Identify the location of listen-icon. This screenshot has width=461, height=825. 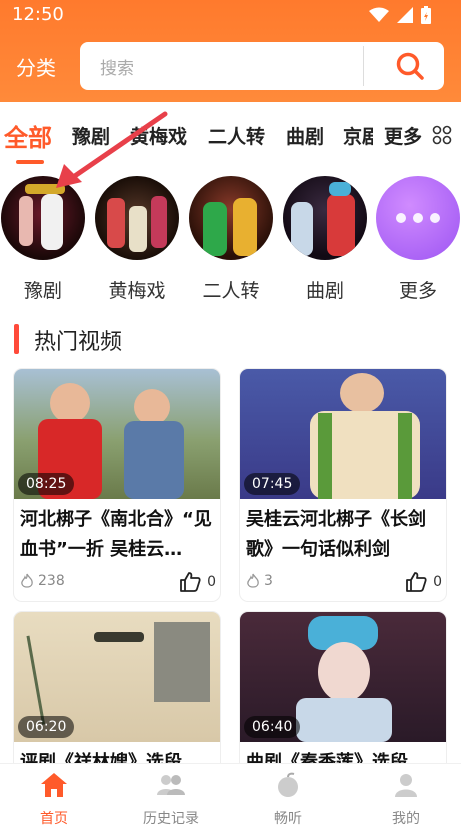
(288, 784).